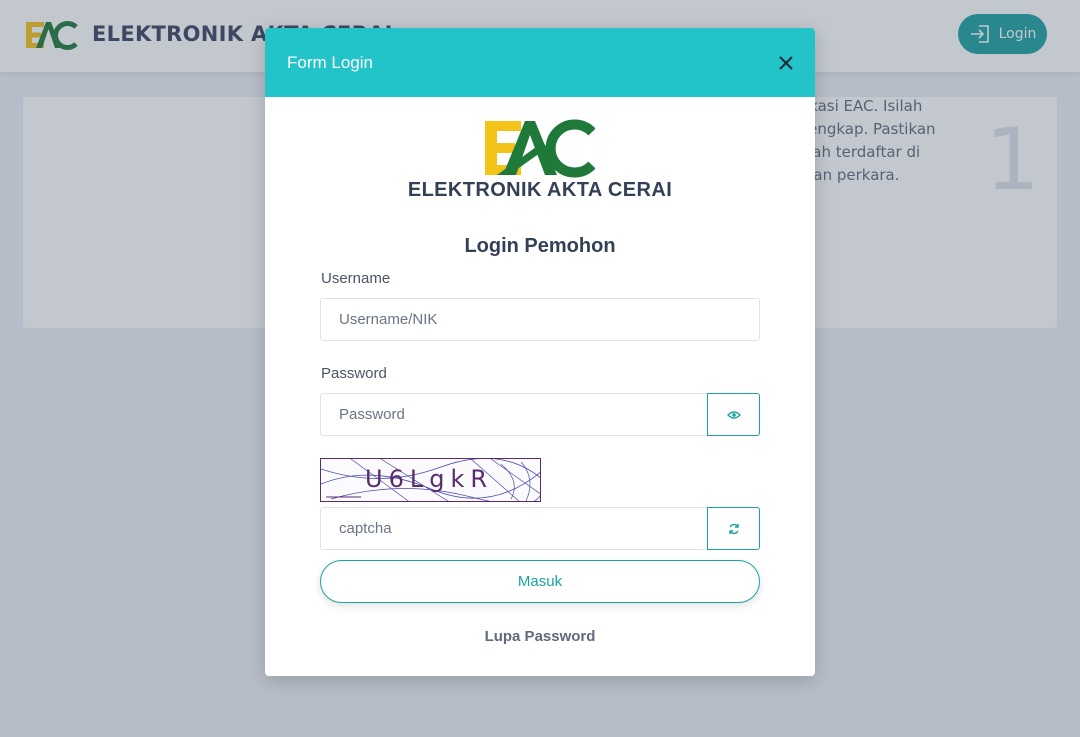  Describe the element at coordinates (540, 190) in the screenshot. I see `modal-brand-text: ELEKTRONIK AKTA CERAI` at that location.